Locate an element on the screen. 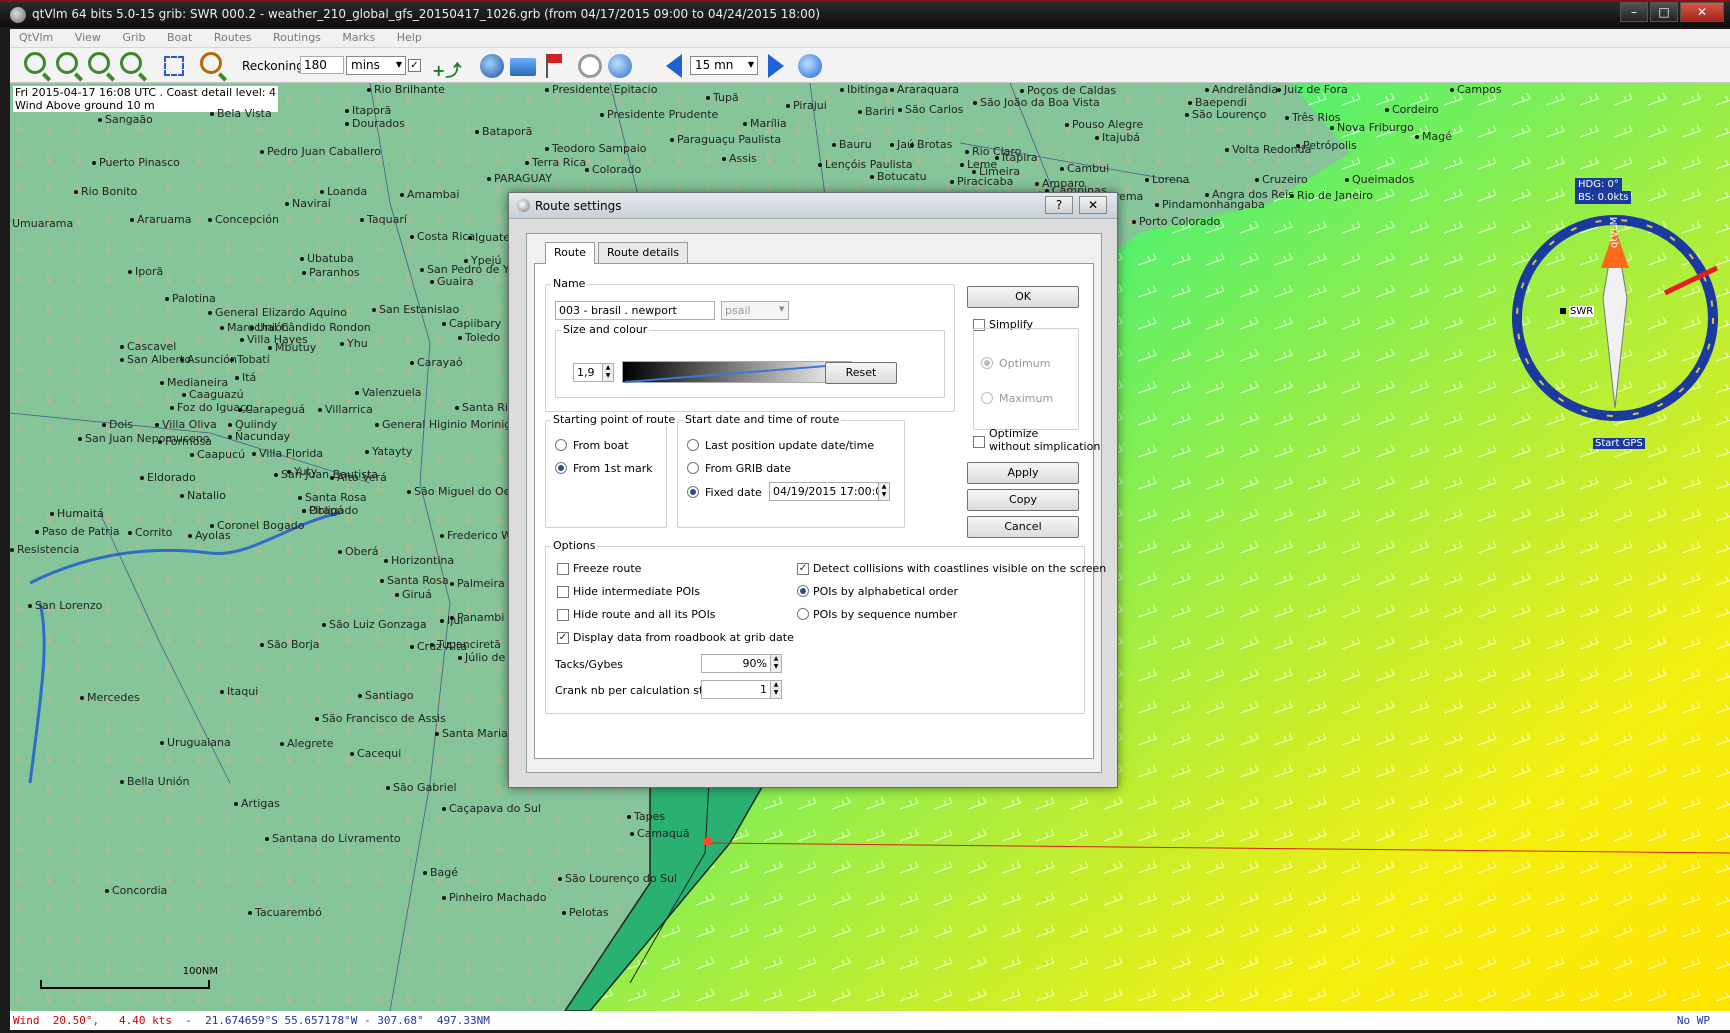  city-label: Yhu is located at coordinates (354, 343).